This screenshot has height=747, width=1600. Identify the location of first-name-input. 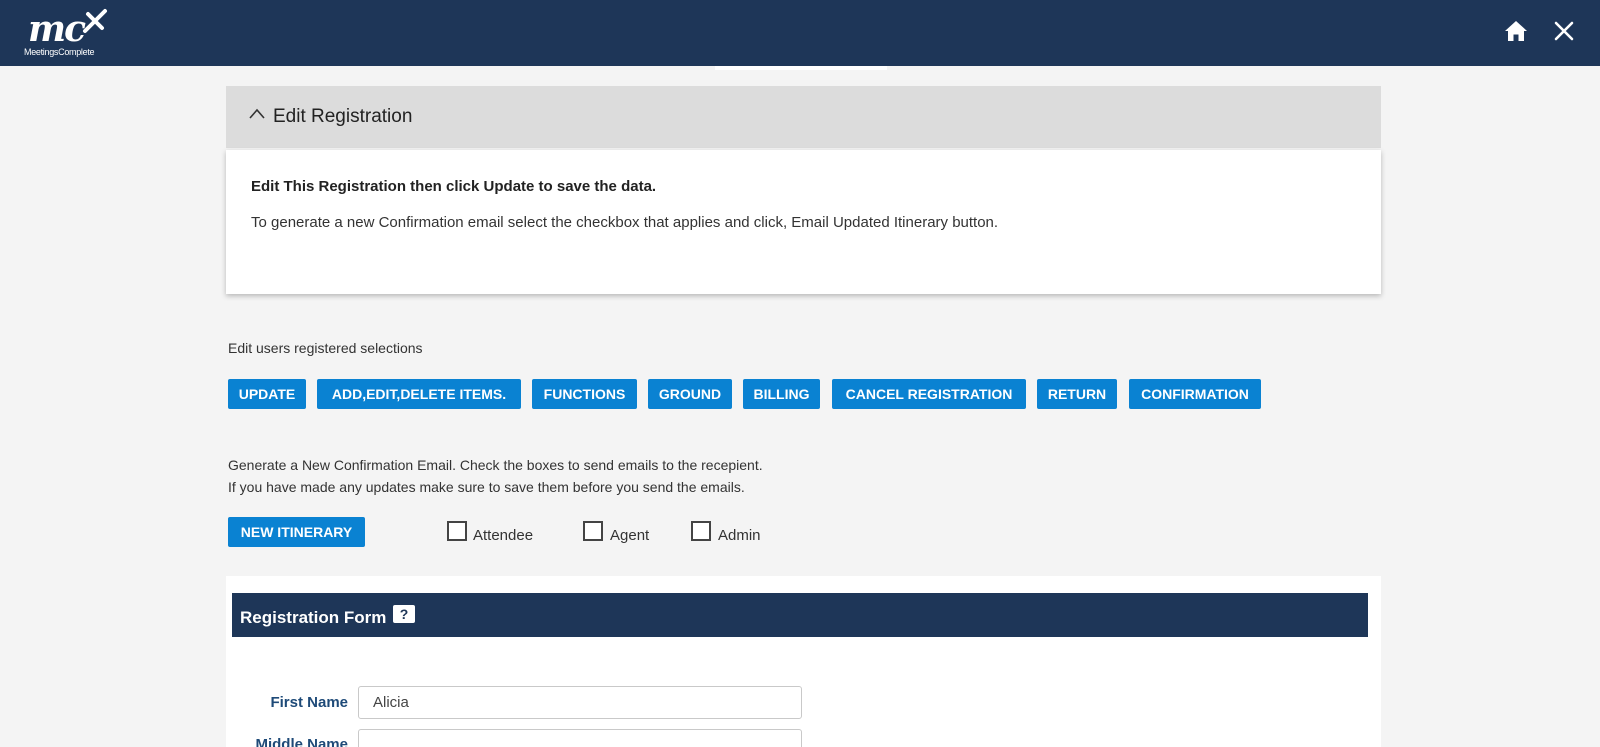
(580, 702).